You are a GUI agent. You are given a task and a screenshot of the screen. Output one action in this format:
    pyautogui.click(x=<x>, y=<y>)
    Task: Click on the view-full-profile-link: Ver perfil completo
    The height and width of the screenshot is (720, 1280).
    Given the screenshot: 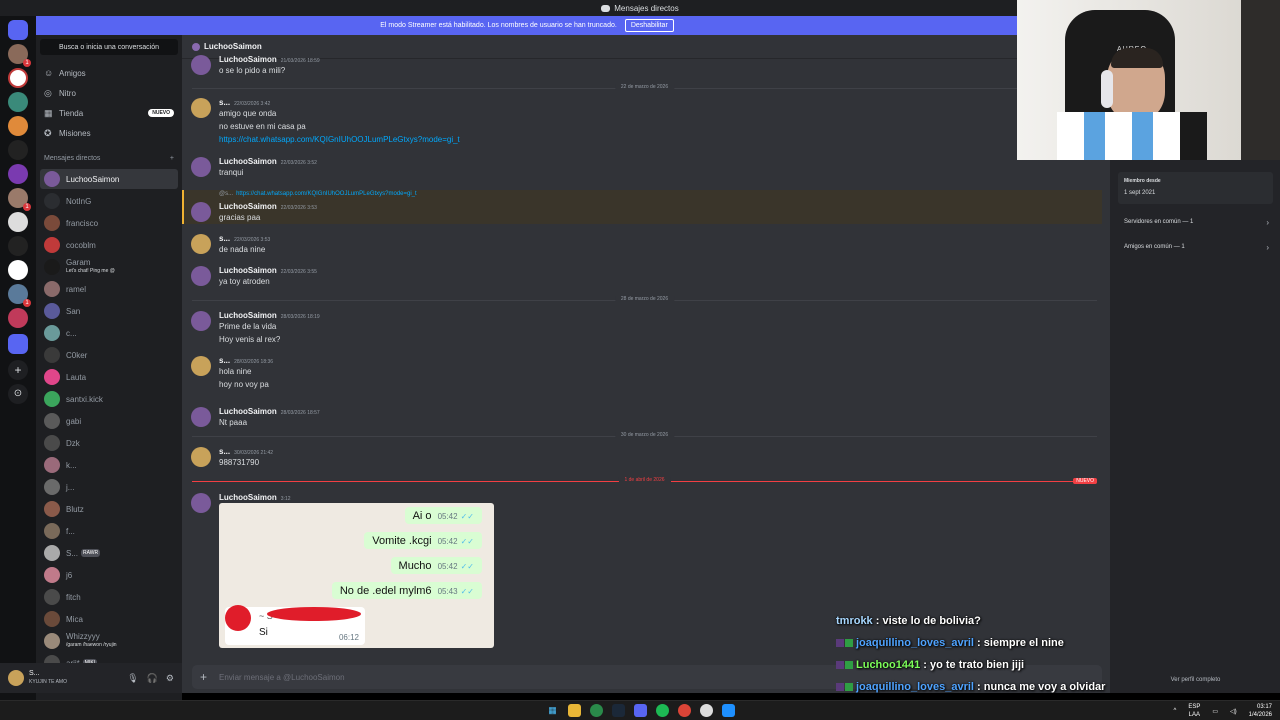 What is the action you would take?
    pyautogui.click(x=1195, y=680)
    